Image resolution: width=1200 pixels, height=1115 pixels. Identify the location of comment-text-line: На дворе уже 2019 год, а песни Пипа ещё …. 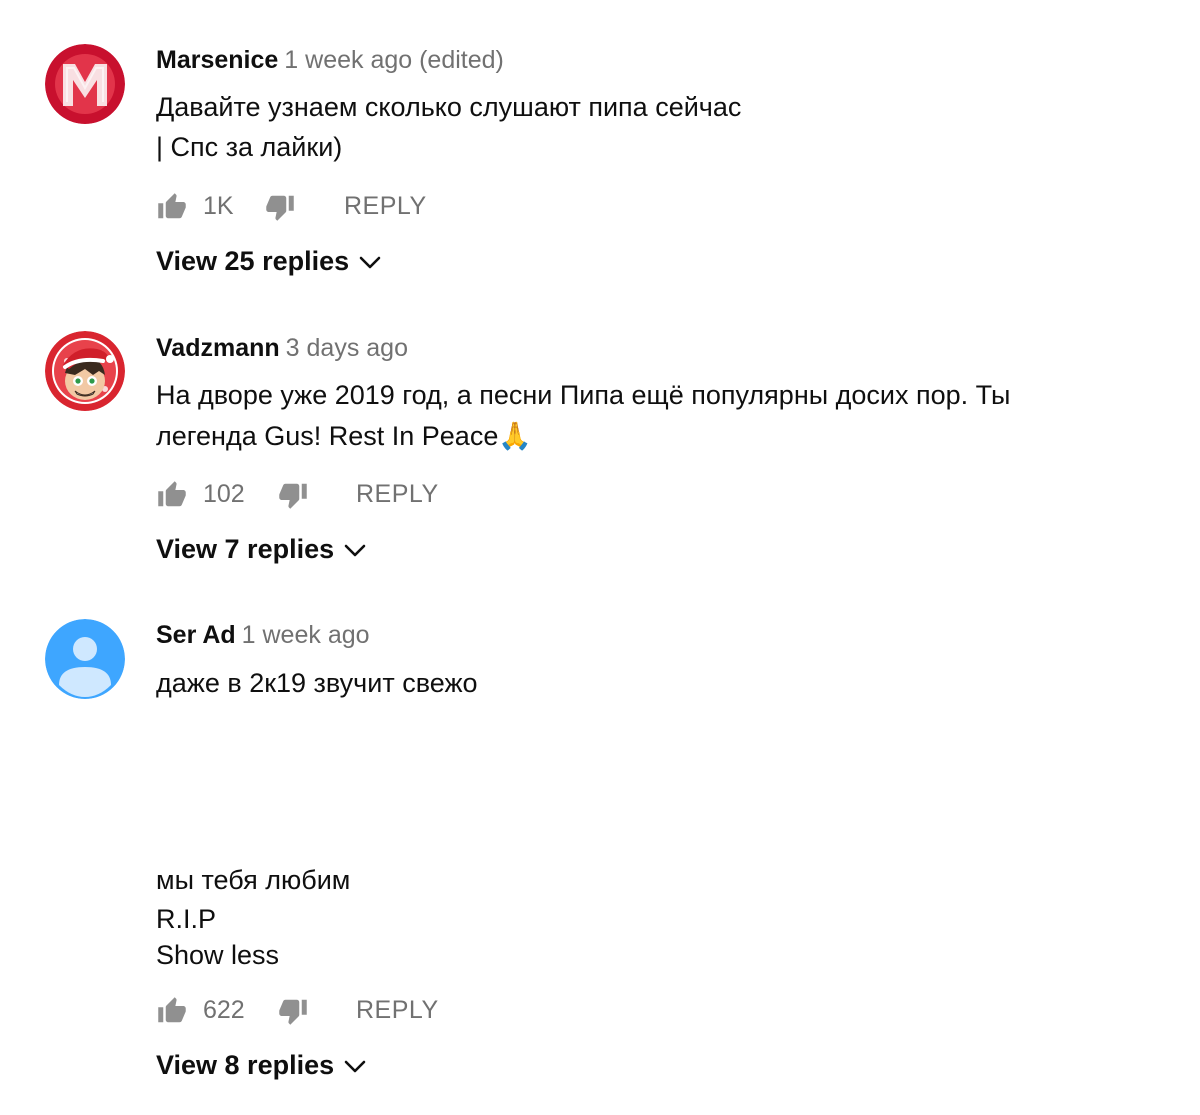
(583, 395).